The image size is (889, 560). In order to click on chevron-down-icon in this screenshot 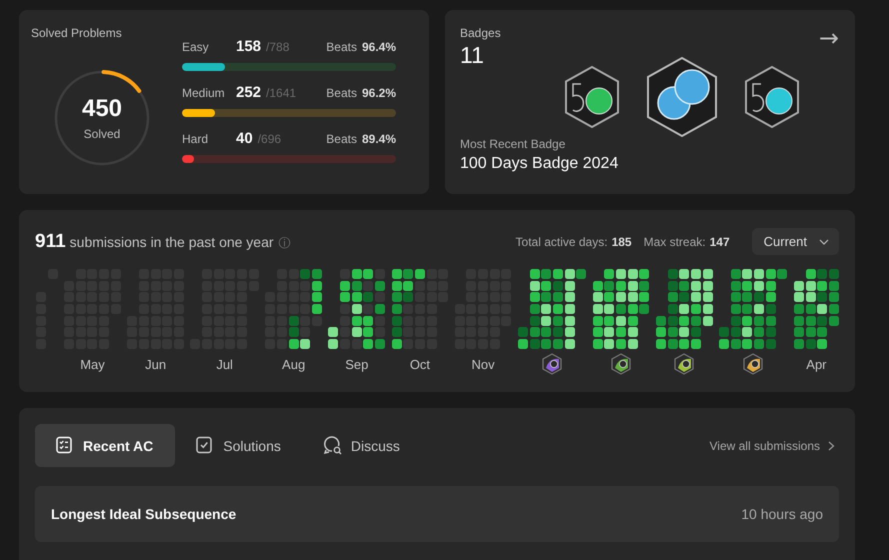, I will do `click(824, 241)`.